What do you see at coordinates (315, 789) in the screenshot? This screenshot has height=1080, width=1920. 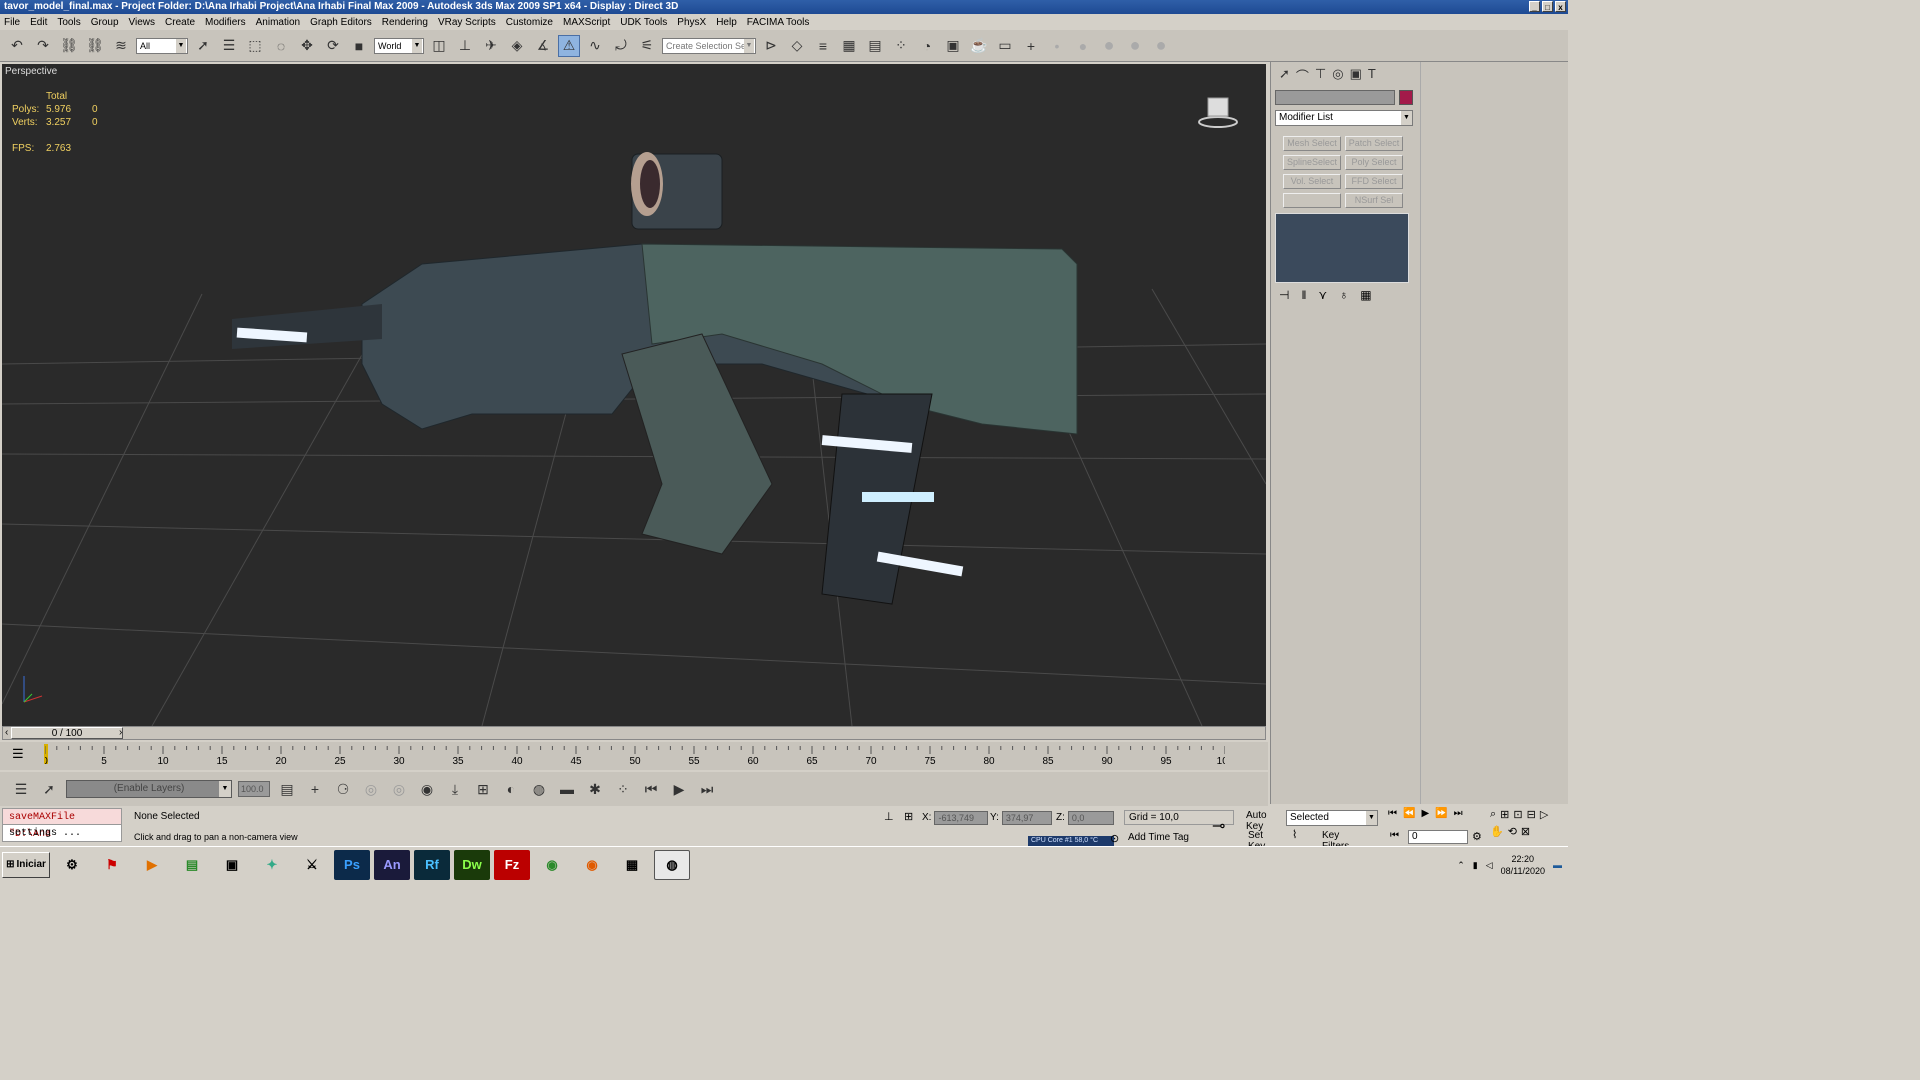 I see `add-layer-icon: +` at bounding box center [315, 789].